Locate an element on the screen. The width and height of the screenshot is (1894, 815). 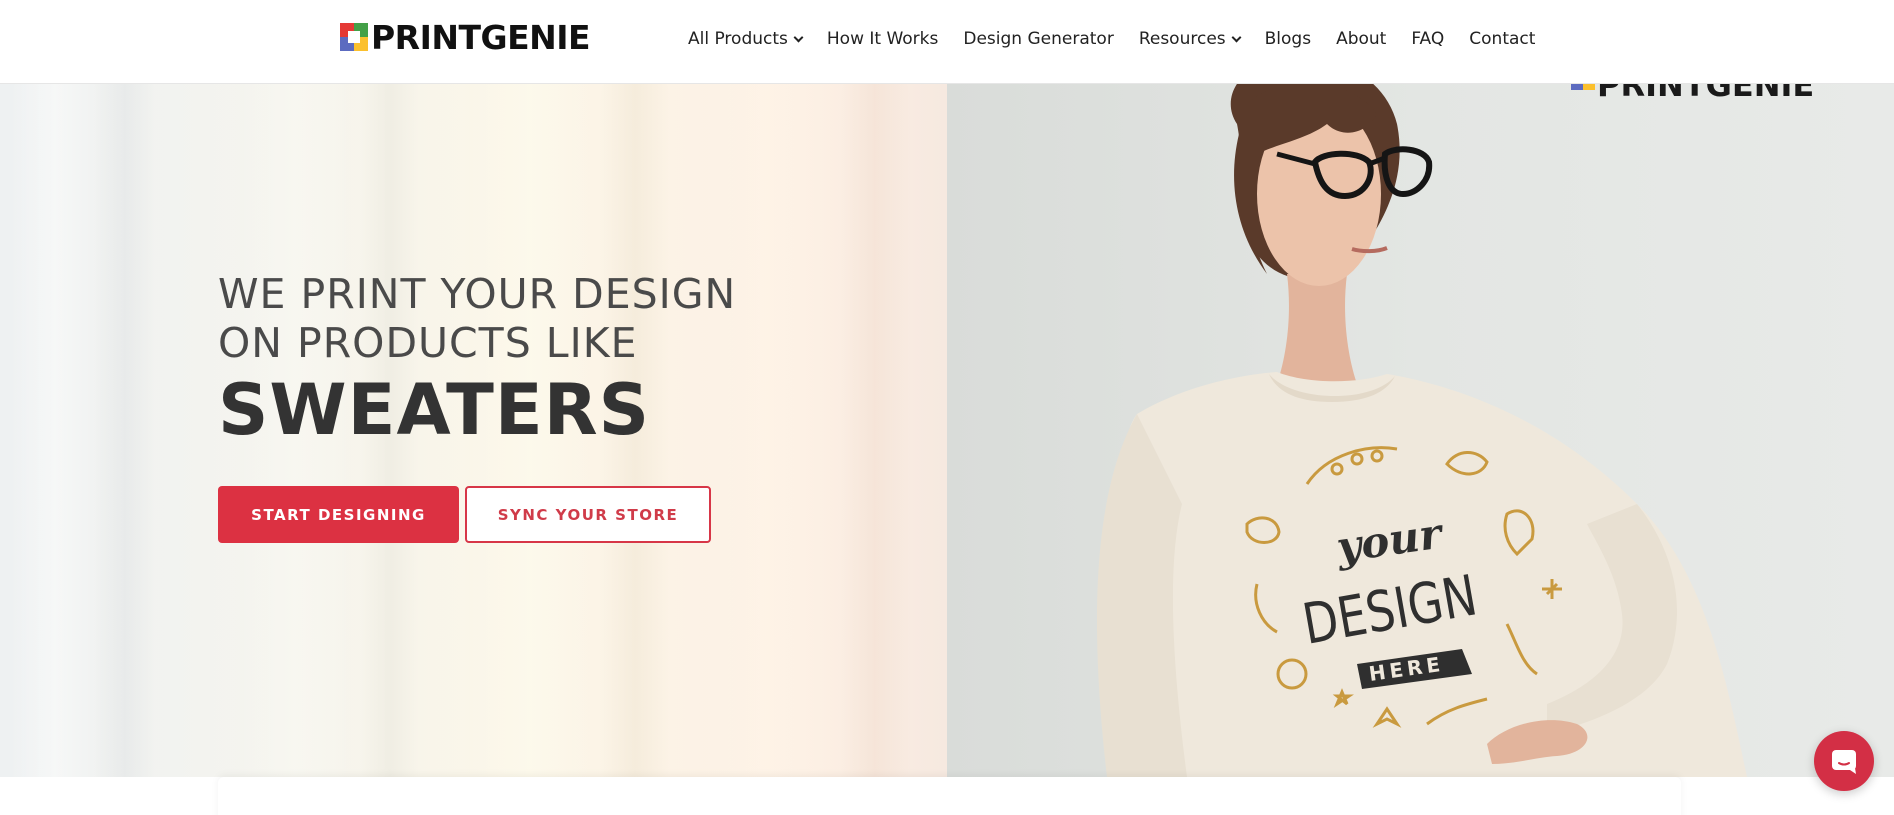
nav-item-resources: Resources is located at coordinates (1190, 39).